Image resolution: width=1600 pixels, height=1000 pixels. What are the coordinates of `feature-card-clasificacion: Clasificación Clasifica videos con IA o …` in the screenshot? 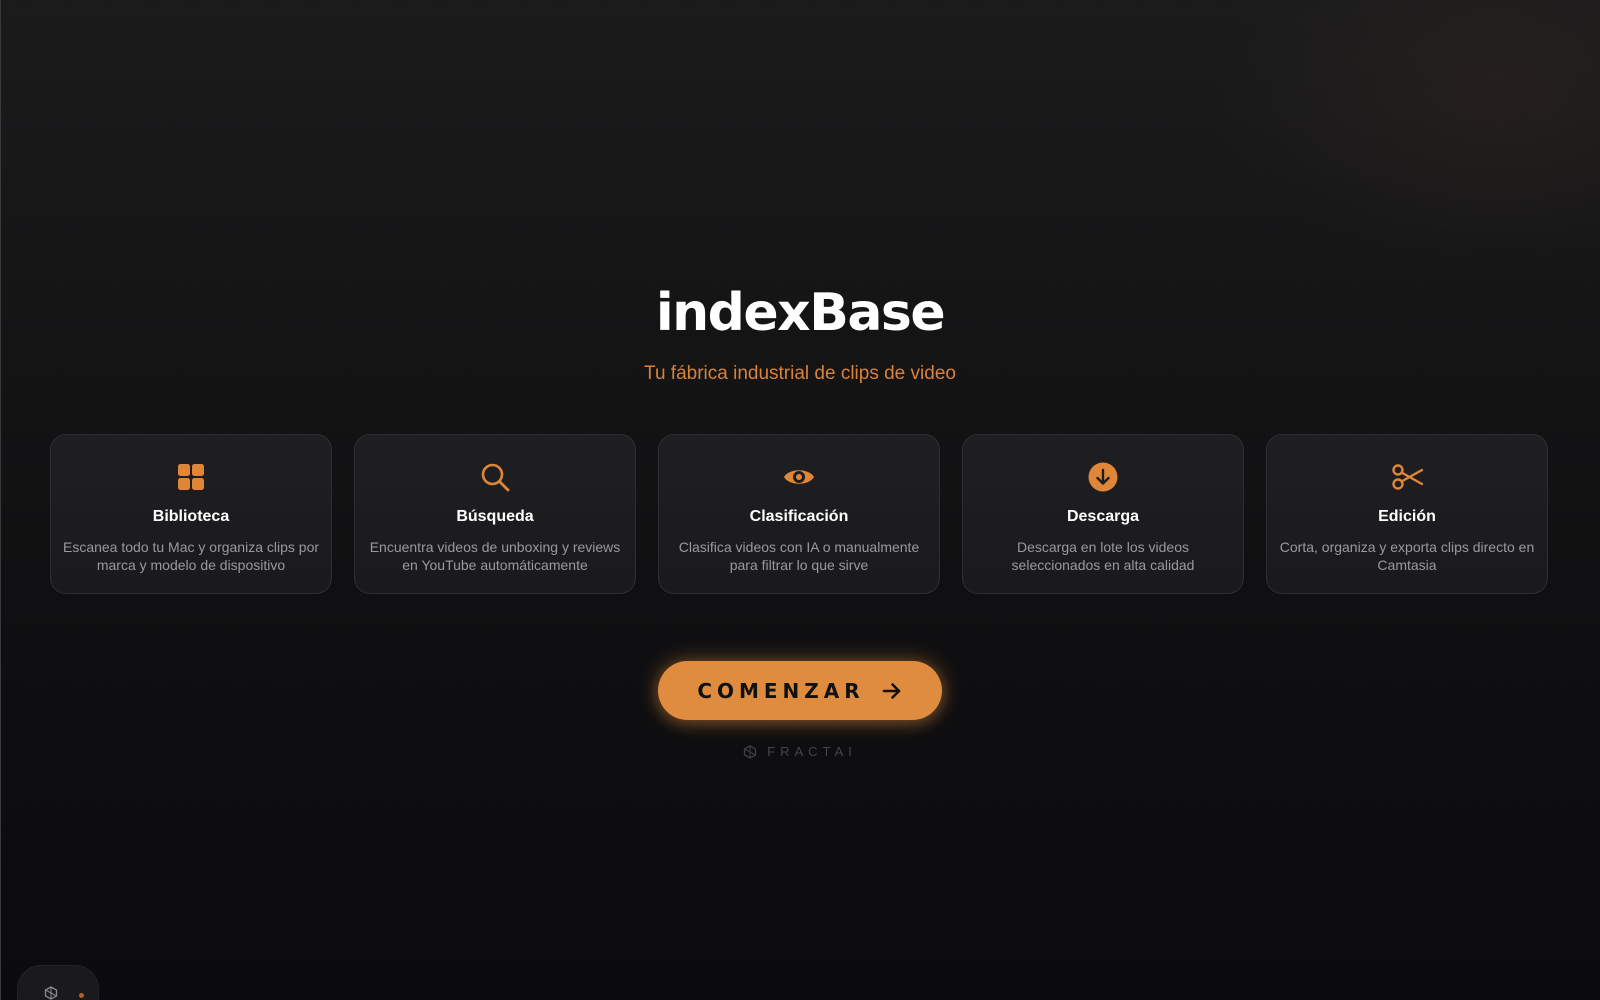 It's located at (799, 514).